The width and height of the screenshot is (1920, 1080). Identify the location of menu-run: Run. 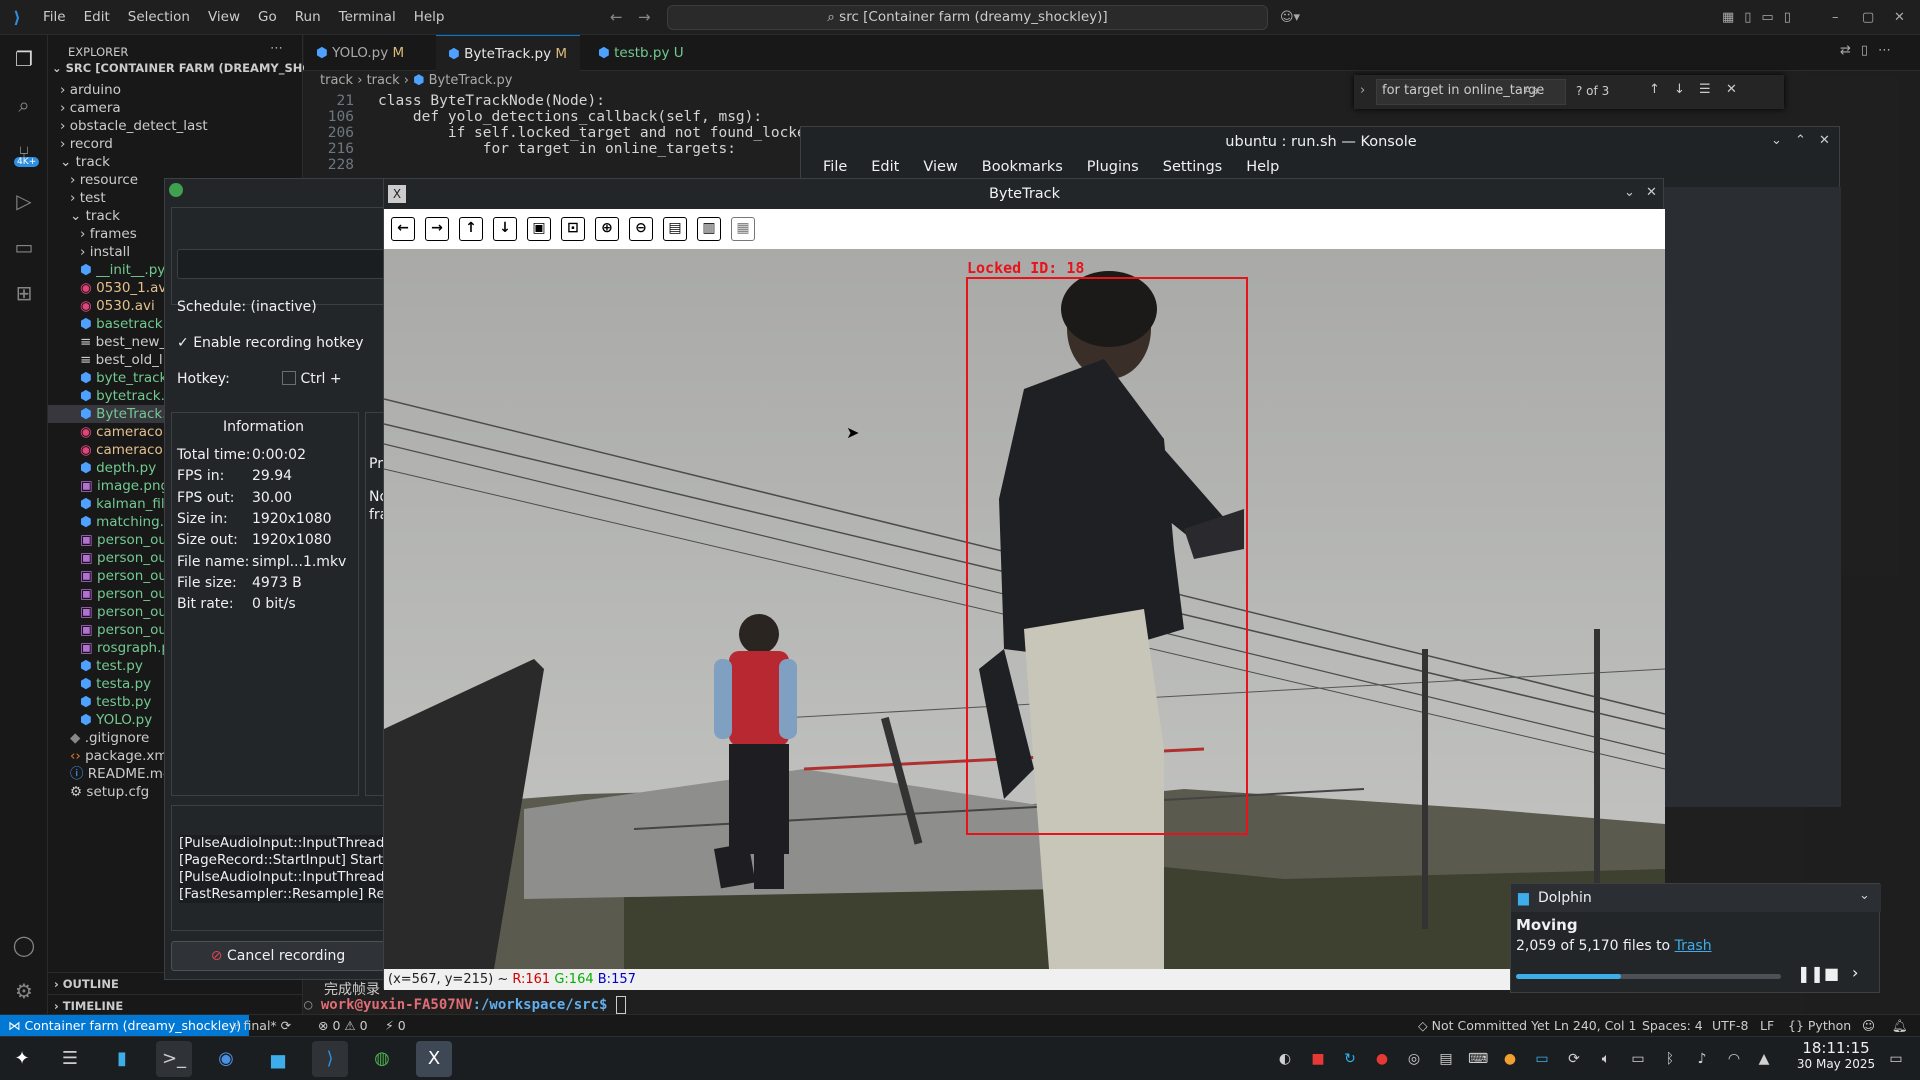
(308, 17).